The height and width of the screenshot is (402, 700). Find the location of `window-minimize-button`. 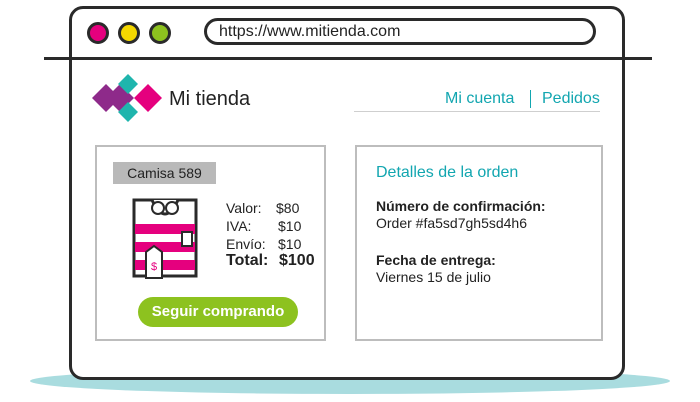

window-minimize-button is located at coordinates (129, 33).